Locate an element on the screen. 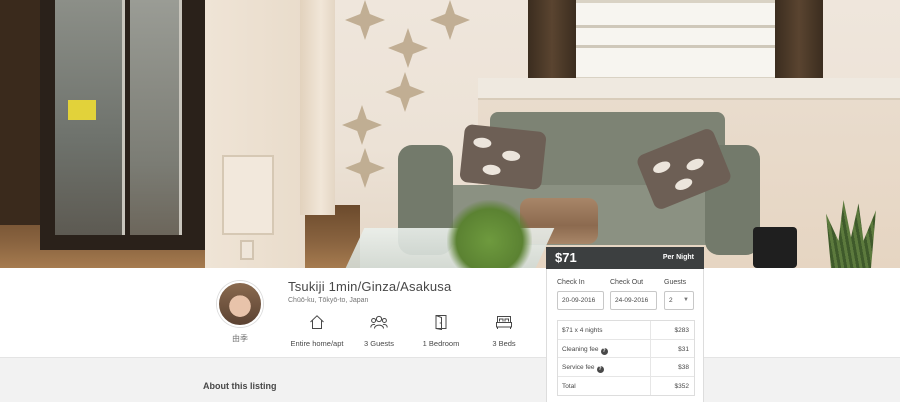  amenity-label: Entire home/apt is located at coordinates (317, 343).